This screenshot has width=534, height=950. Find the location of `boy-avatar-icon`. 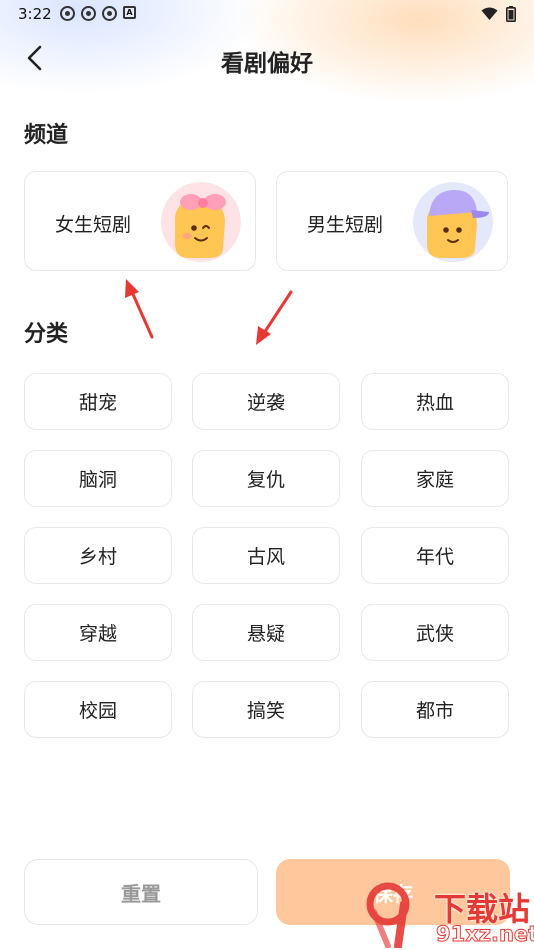

boy-avatar-icon is located at coordinates (453, 222).